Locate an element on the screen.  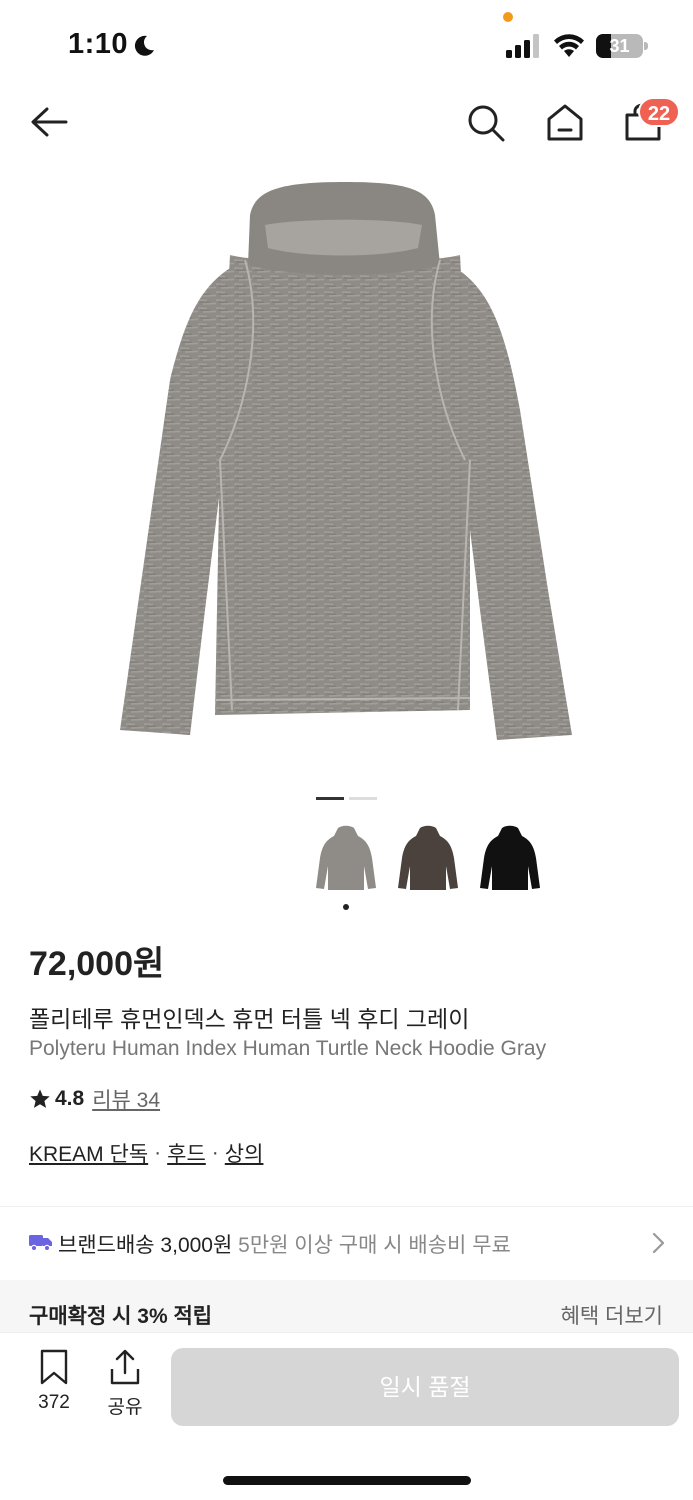
color-option-gray is located at coordinates (346, 860).